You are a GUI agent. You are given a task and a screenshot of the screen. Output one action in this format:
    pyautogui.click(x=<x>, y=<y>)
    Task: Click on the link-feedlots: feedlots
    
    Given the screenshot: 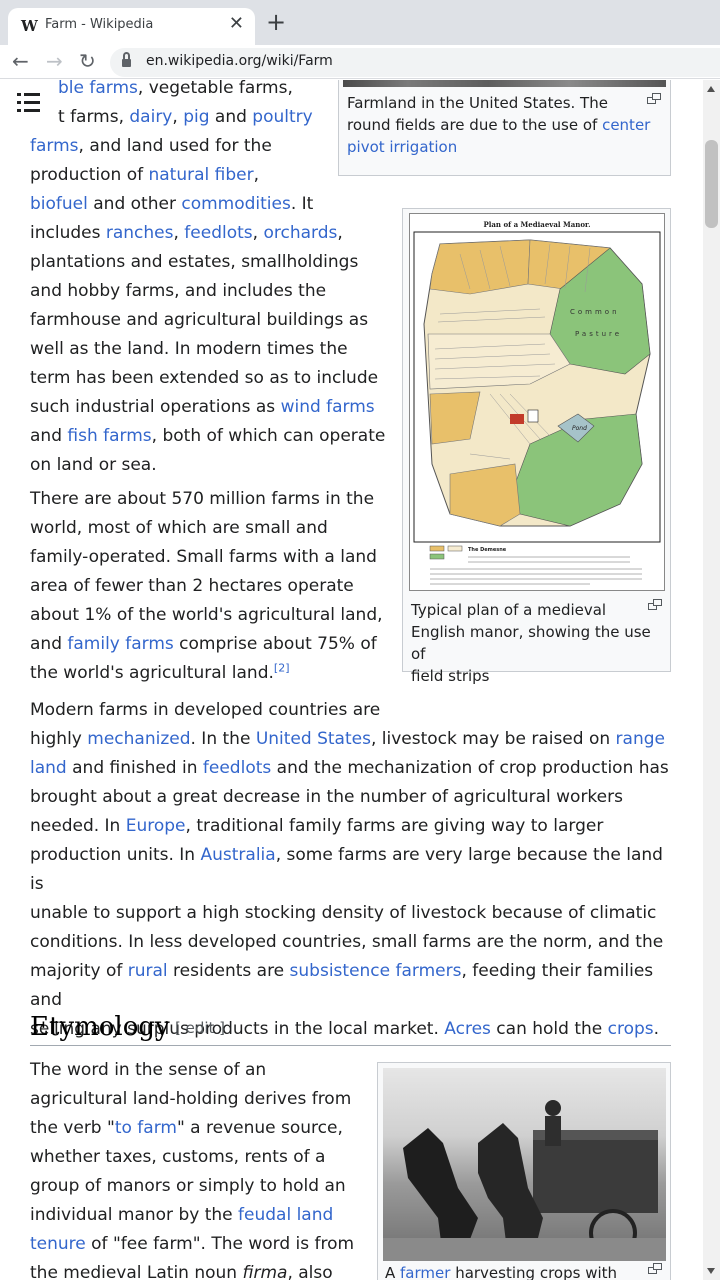 What is the action you would take?
    pyautogui.click(x=218, y=233)
    